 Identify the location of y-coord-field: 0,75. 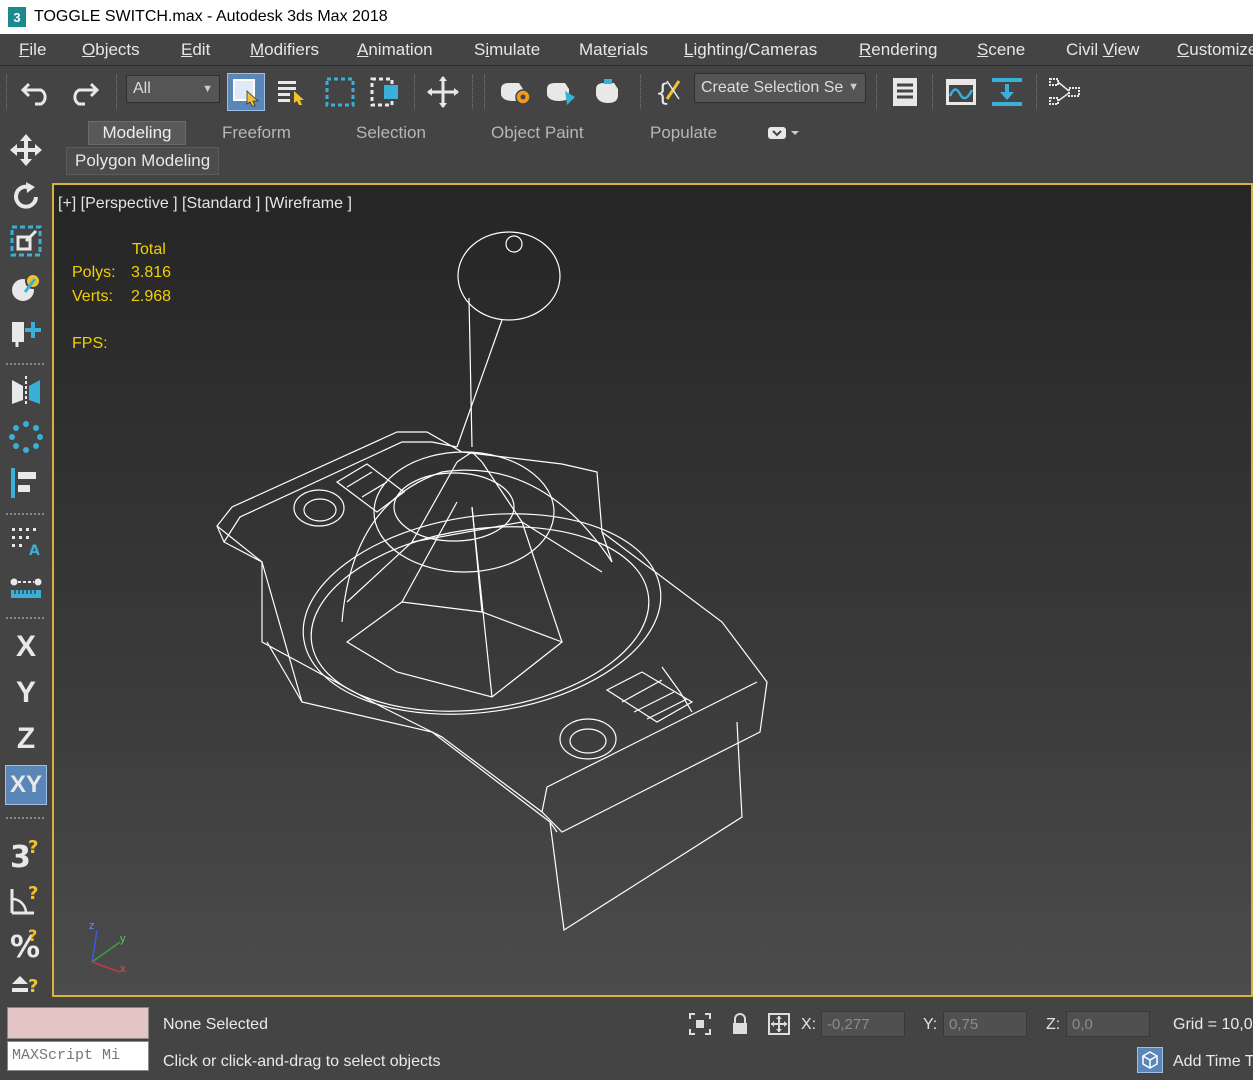
(985, 1024).